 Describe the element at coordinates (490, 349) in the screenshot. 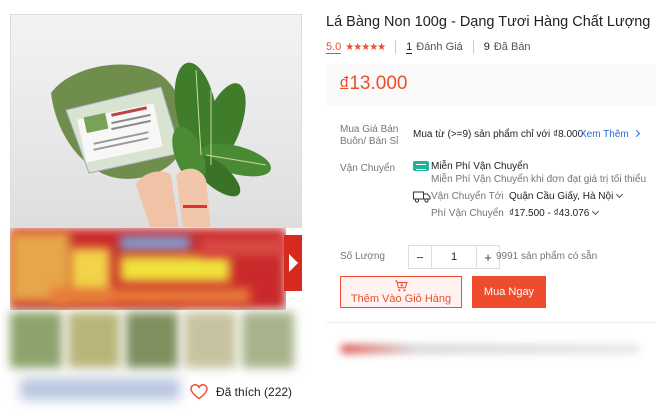

I see `guarantee-row-blurred` at that location.